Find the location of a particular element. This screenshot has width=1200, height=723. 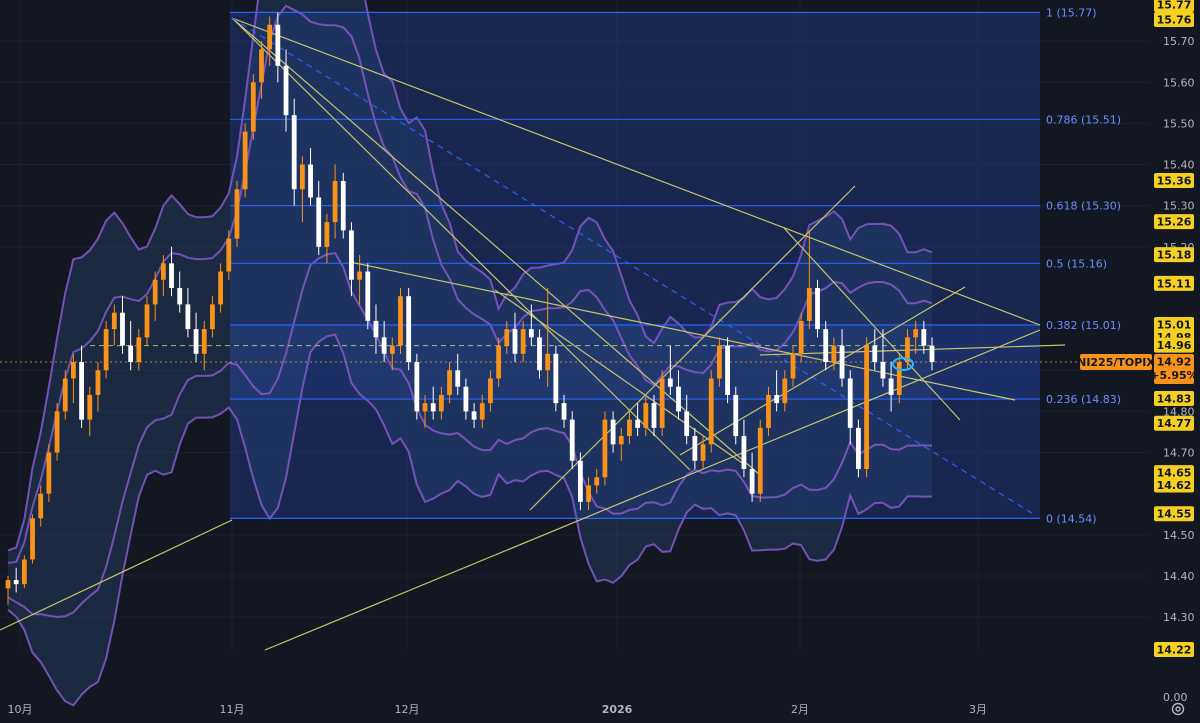

fib-level-label: 0.786 (15.51) is located at coordinates (1083, 119).